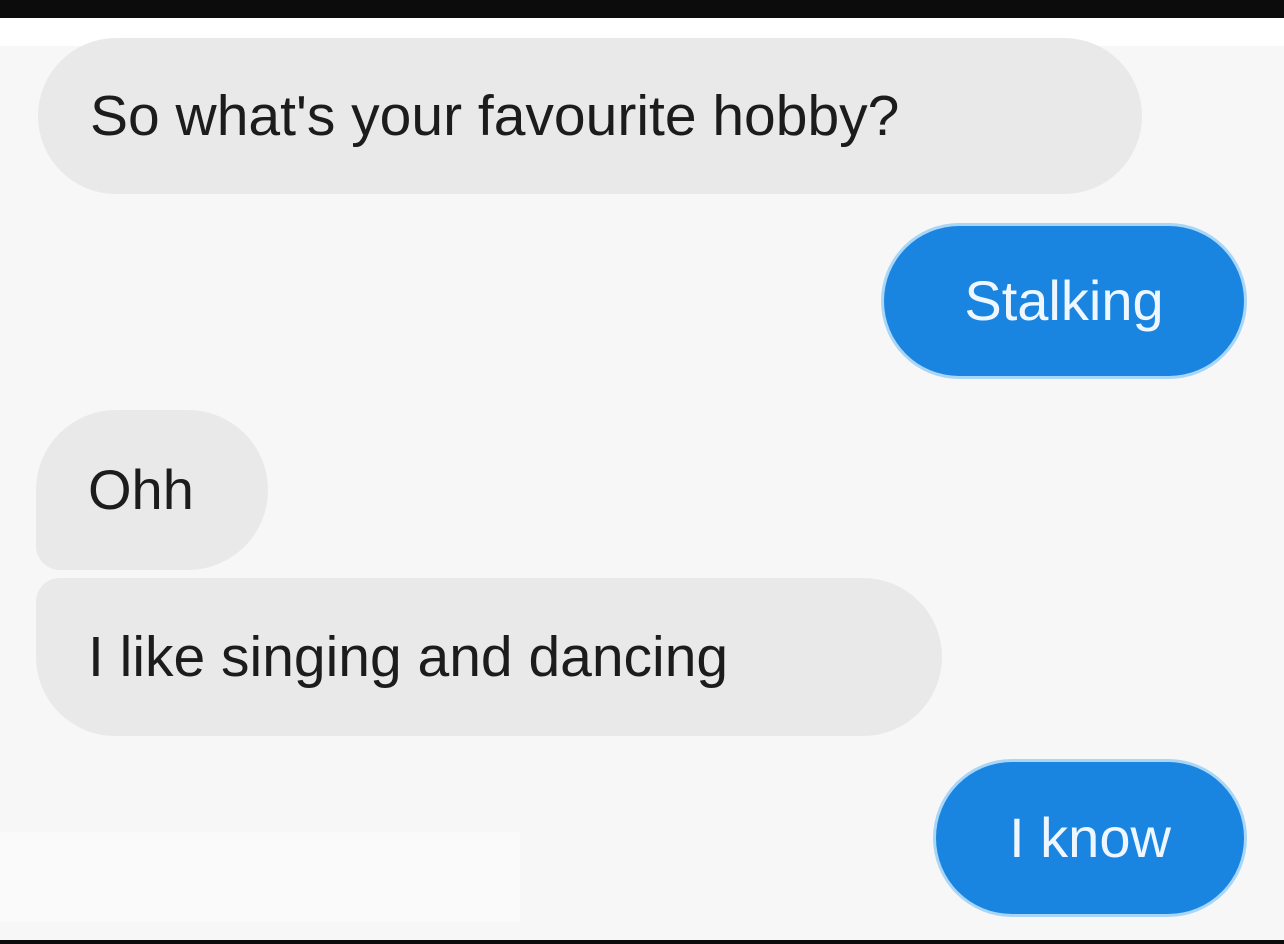 This screenshot has width=1284, height=944. I want to click on incoming-message-bubble: I like singing and dancing, so click(489, 657).